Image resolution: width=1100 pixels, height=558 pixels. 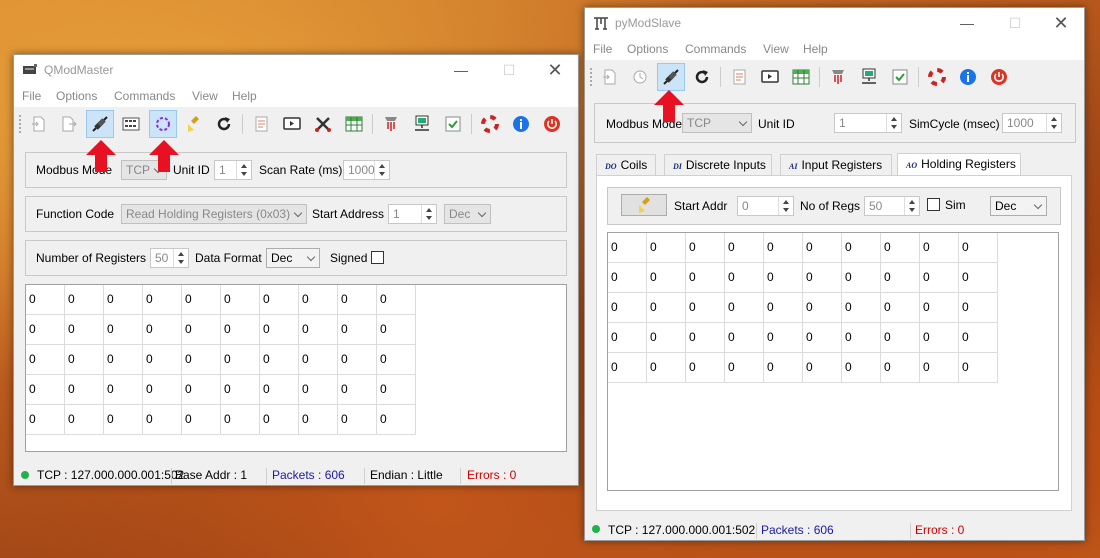 What do you see at coordinates (490, 124) in the screenshot?
I see `help-lifebuoy-icon` at bounding box center [490, 124].